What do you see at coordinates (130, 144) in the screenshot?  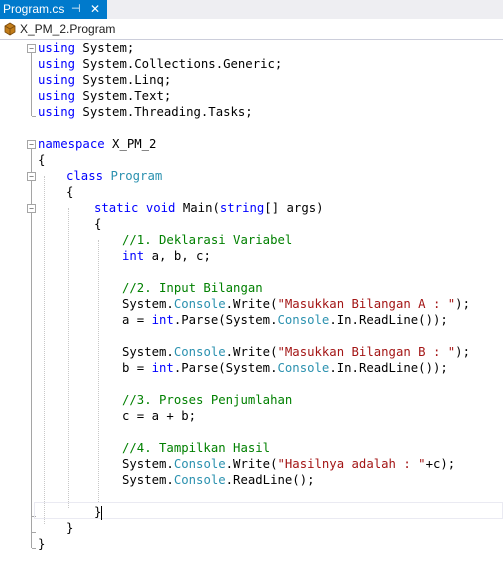 I see `code-token: X_PM_2` at bounding box center [130, 144].